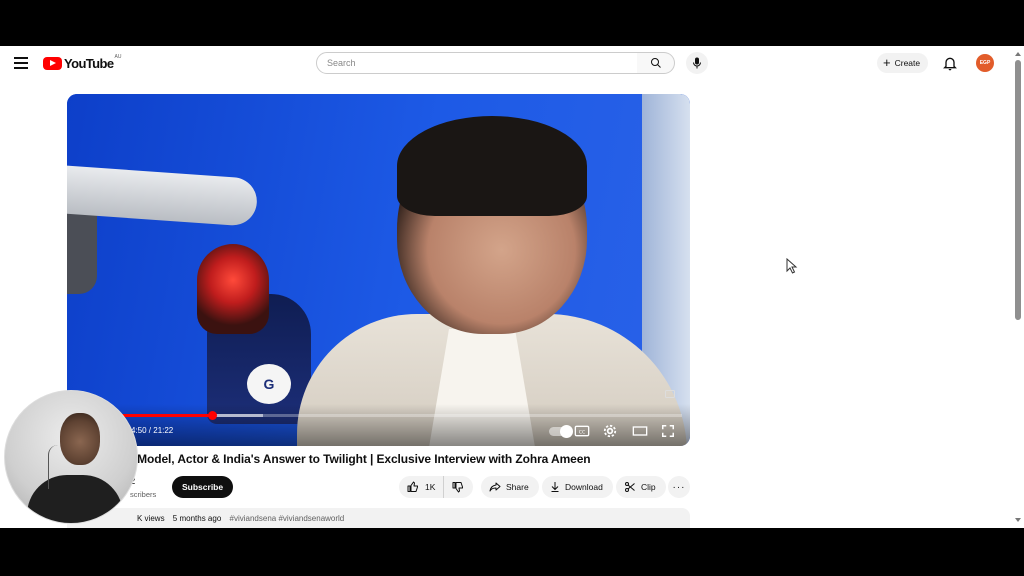 Image resolution: width=1024 pixels, height=576 pixels. I want to click on mic-icon, so click(697, 63).